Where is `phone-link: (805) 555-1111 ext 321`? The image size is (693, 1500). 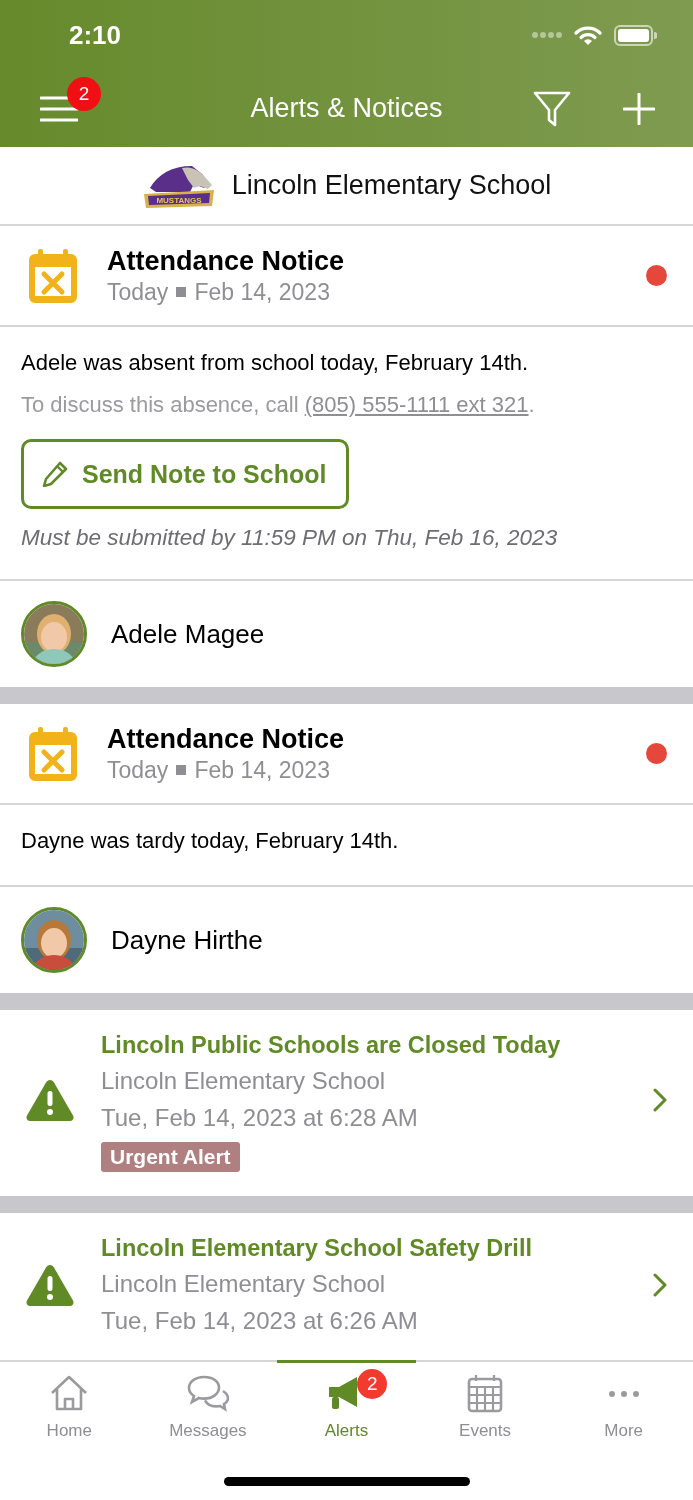
phone-link: (805) 555-1111 ext 321 is located at coordinates (416, 404).